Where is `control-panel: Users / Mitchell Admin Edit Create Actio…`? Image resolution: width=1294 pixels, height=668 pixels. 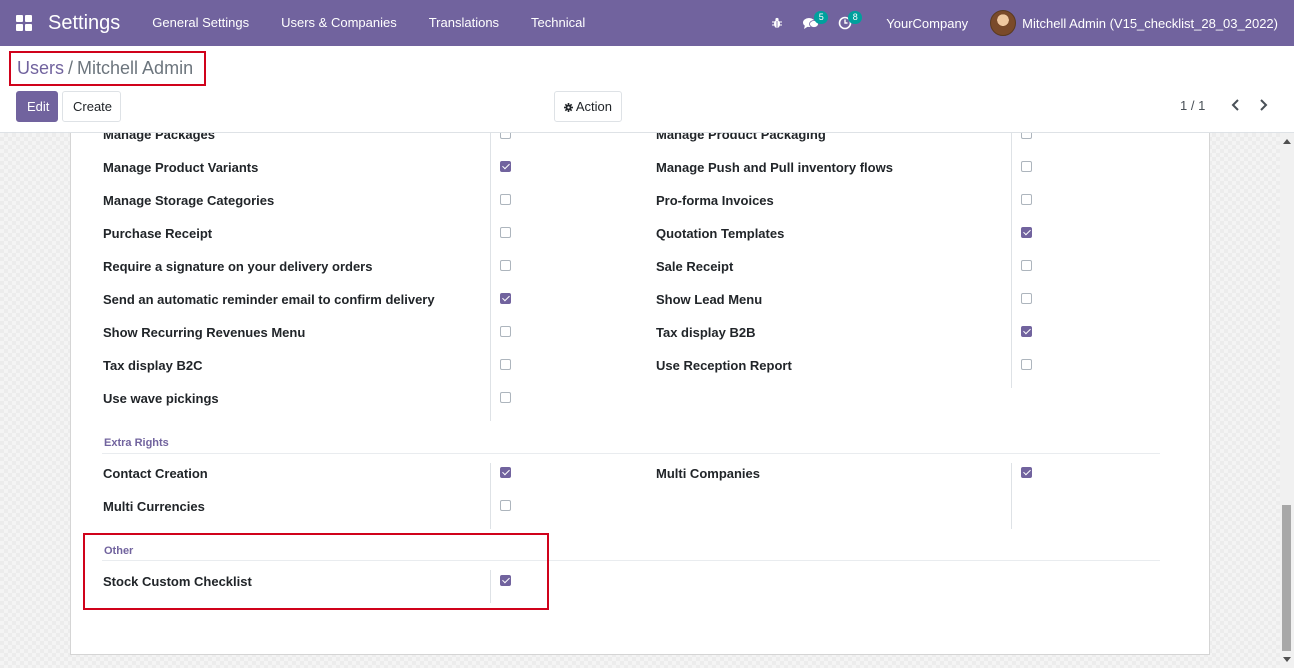
control-panel: Users / Mitchell Admin Edit Create Actio… is located at coordinates (647, 89).